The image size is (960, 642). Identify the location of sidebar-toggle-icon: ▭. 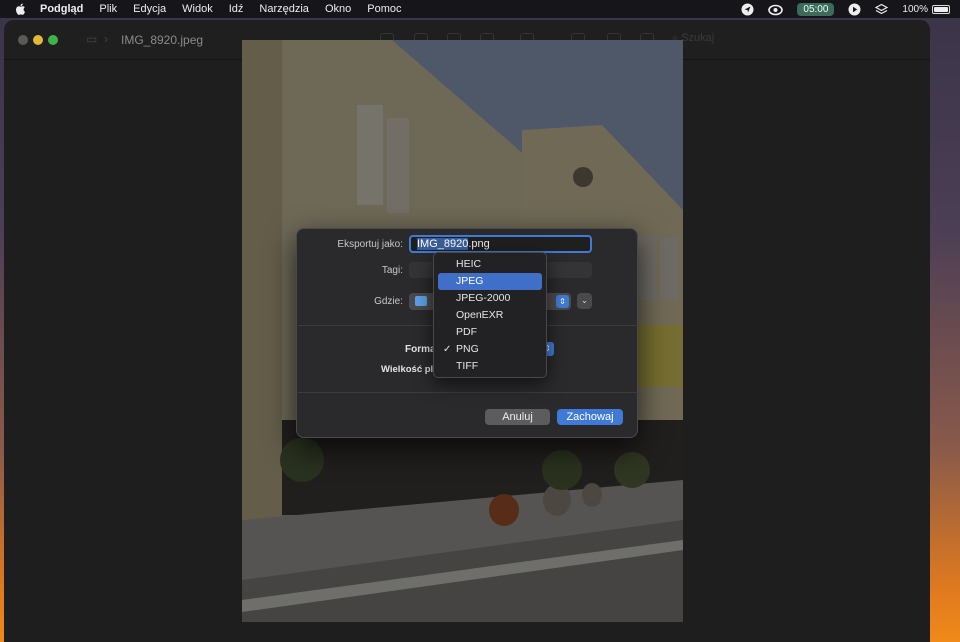
(91, 39).